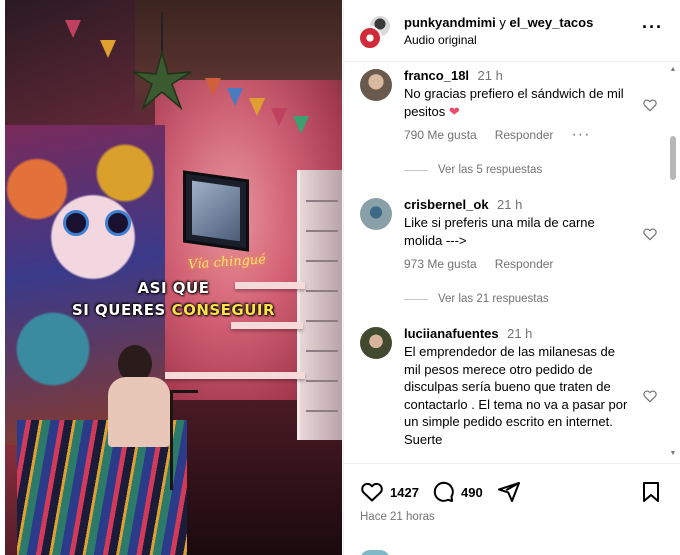 This screenshot has height=555, width=680. Describe the element at coordinates (451, 333) in the screenshot. I see `comment-username: luciianafuentes` at that location.